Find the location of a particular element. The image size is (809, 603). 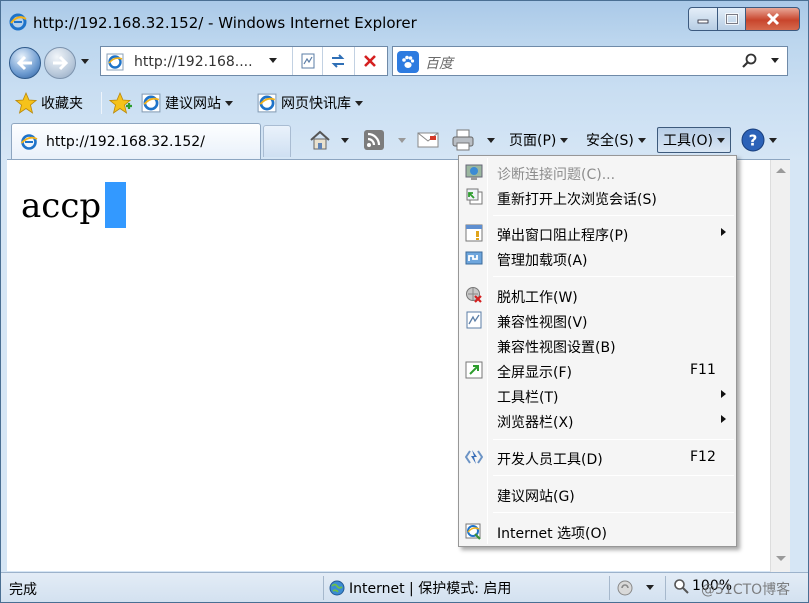

menu-item-full-screen: 全屏显示(F) F11 is located at coordinates (597, 370).